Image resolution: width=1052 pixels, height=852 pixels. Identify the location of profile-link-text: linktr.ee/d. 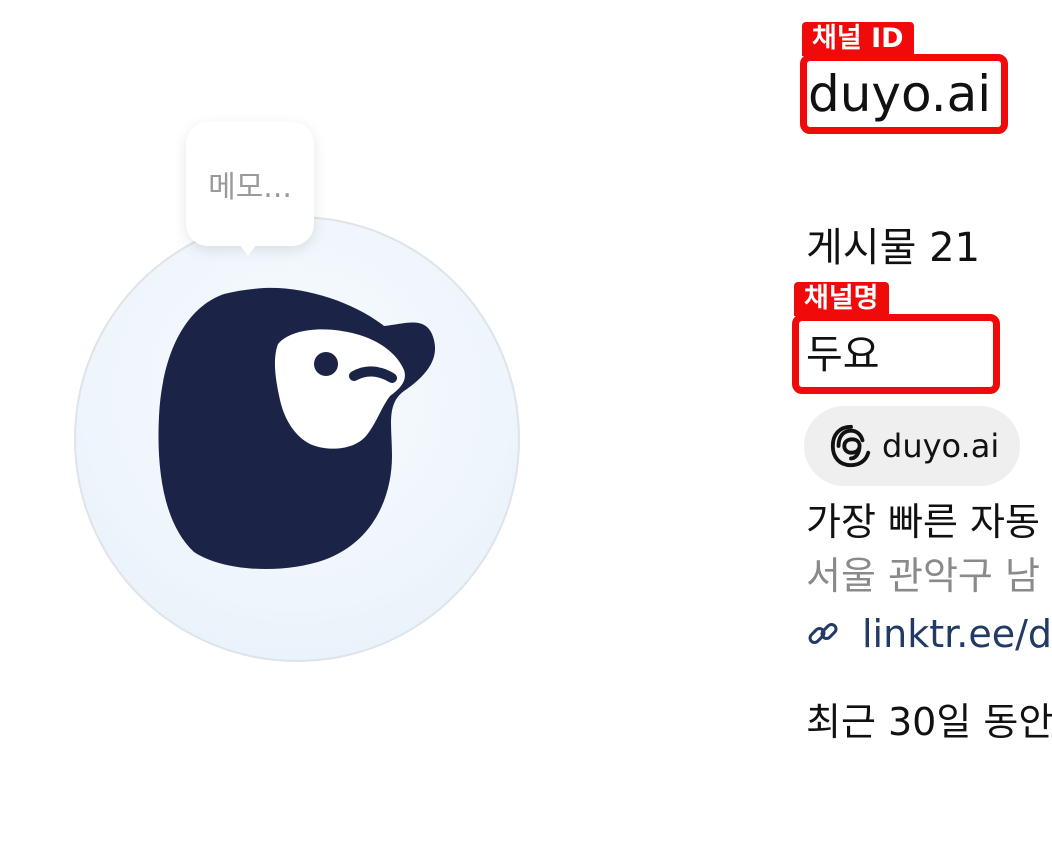
(957, 634).